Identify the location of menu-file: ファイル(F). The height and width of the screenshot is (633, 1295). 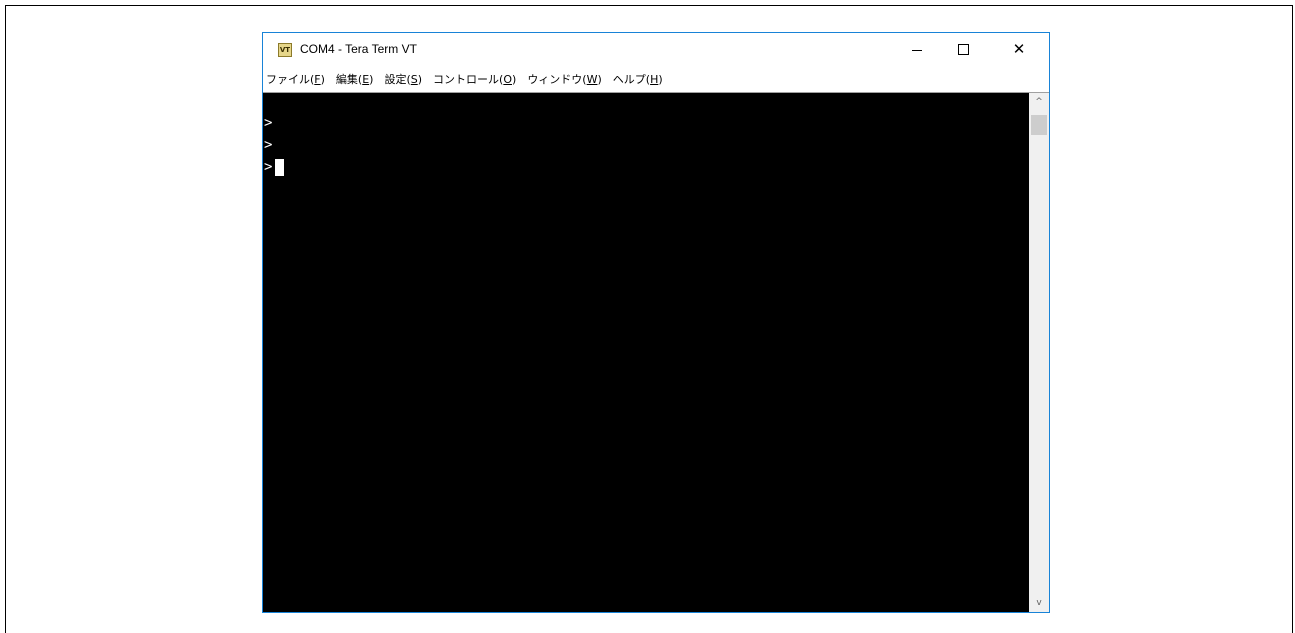
(296, 79).